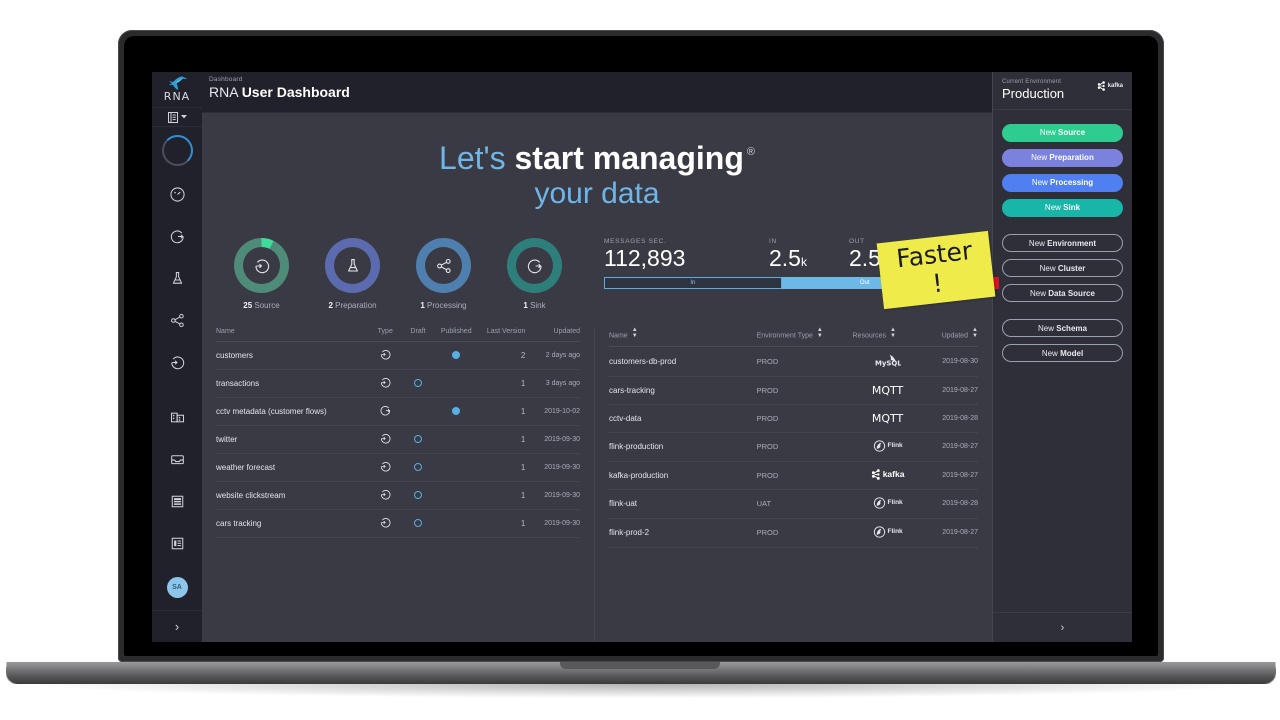  I want to click on table-row: website clickstream 1 2019-09-30, so click(398, 496).